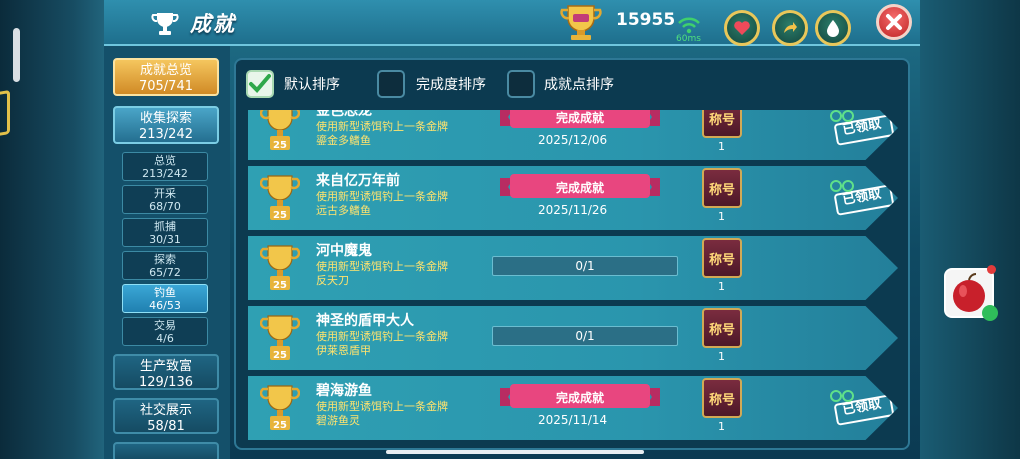 The height and width of the screenshot is (459, 1020). What do you see at coordinates (165, 382) in the screenshot?
I see `category-count: 129/136` at bounding box center [165, 382].